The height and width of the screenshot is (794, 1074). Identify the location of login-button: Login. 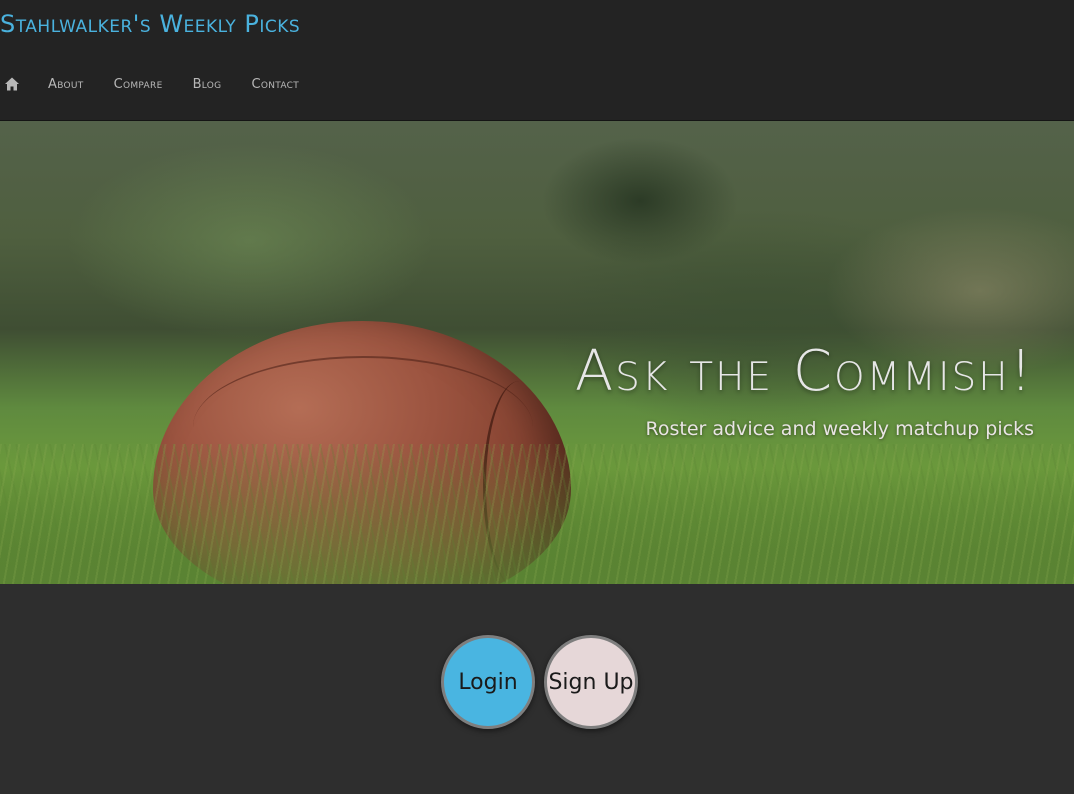
(488, 682).